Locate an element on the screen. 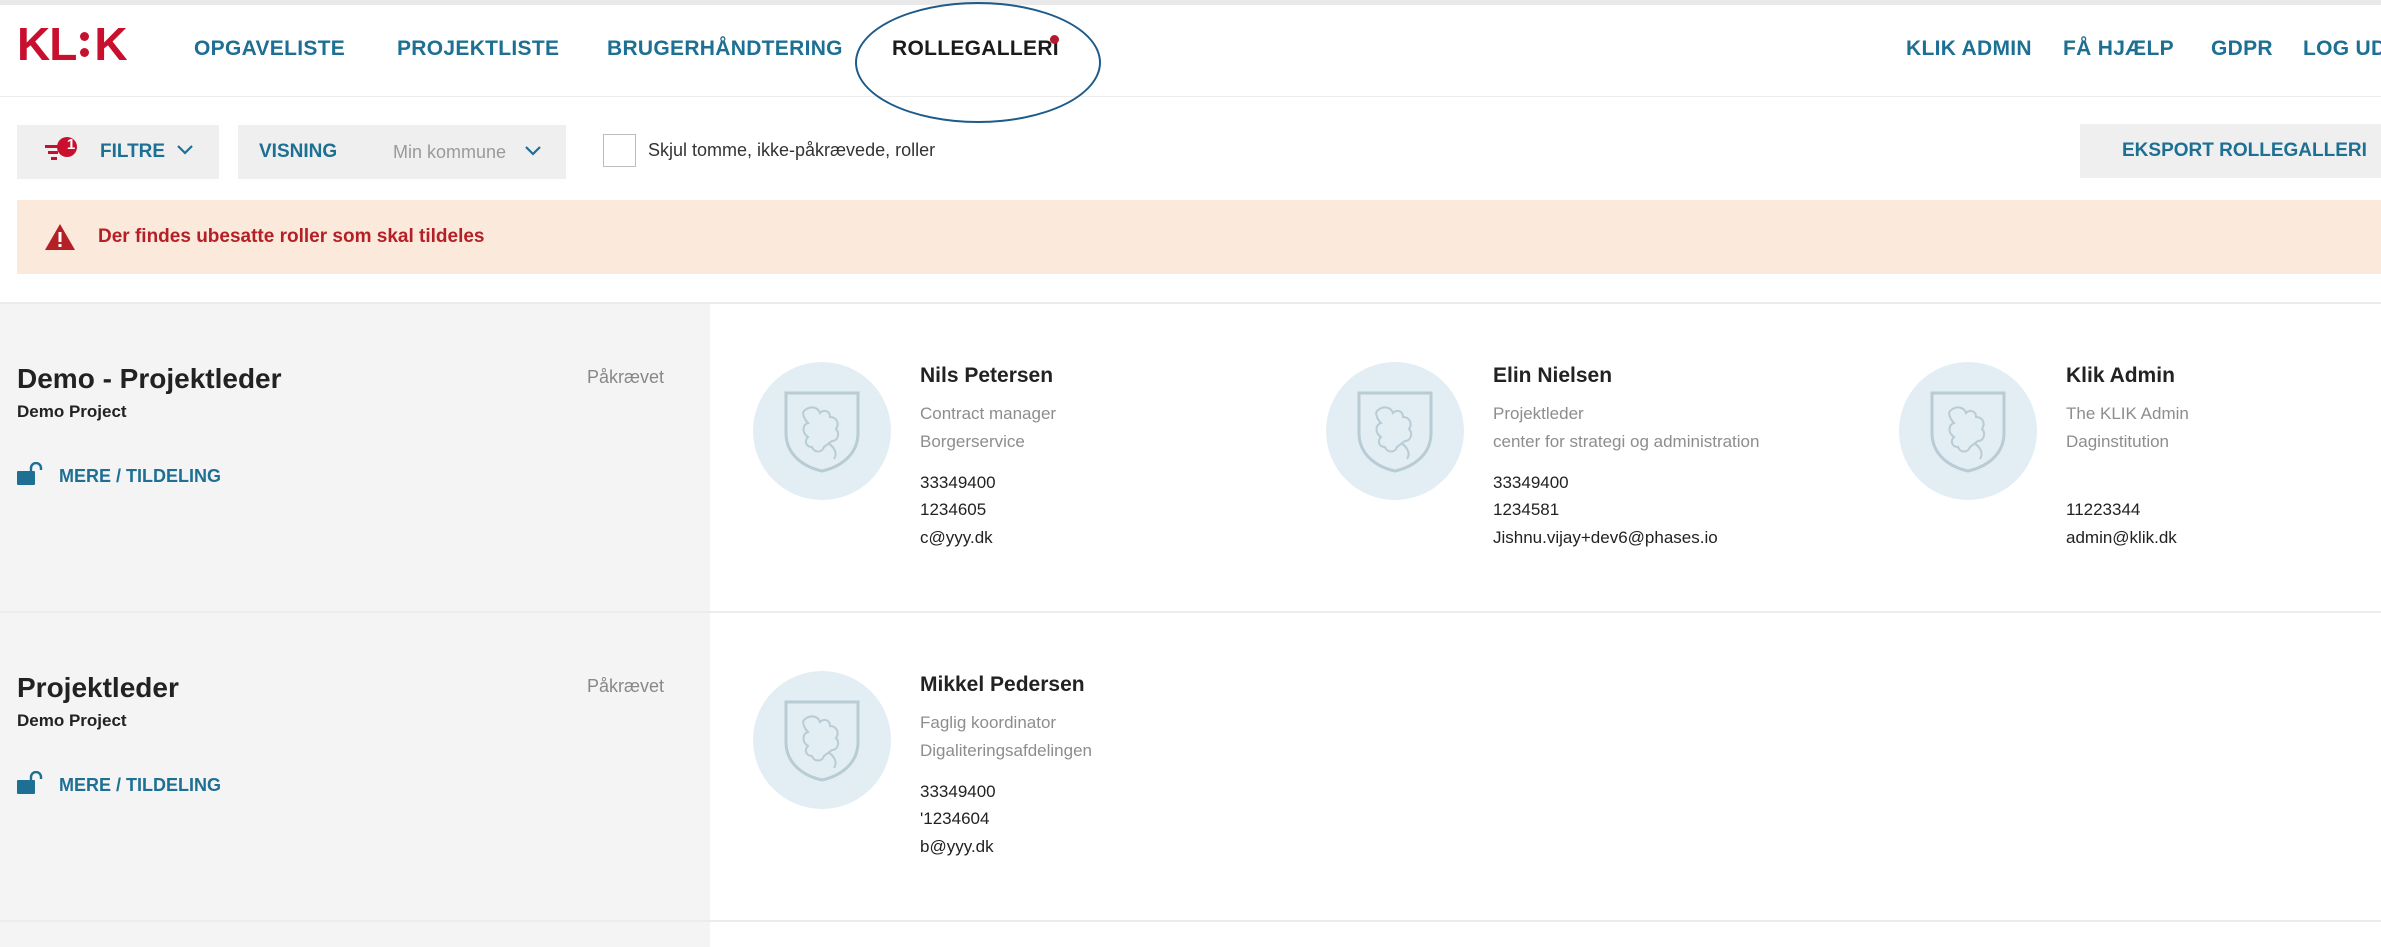  person-phone-secondary: '1234604 is located at coordinates (955, 818).